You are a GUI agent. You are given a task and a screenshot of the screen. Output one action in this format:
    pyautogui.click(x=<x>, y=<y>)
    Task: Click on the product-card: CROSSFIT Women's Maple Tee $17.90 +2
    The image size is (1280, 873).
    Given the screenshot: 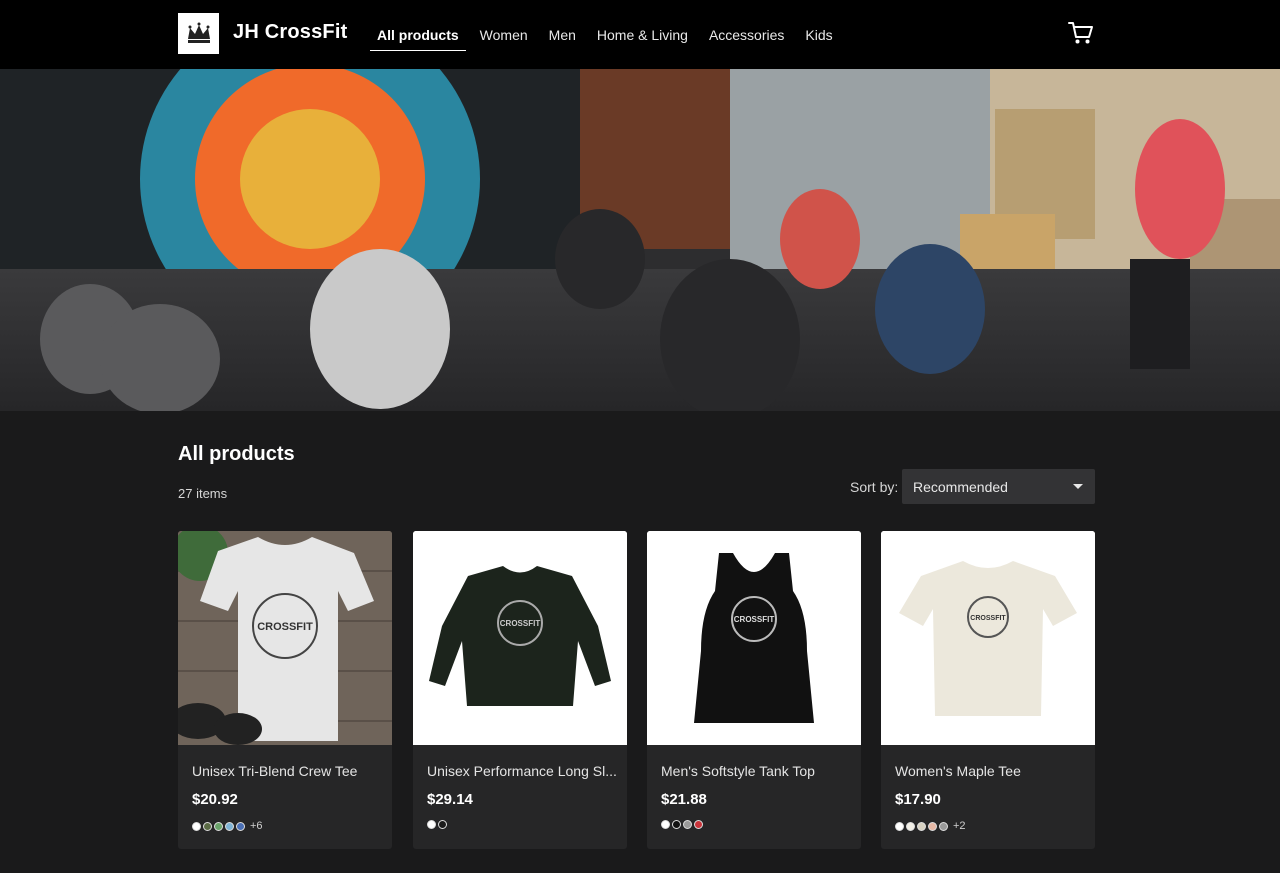 What is the action you would take?
    pyautogui.click(x=988, y=690)
    